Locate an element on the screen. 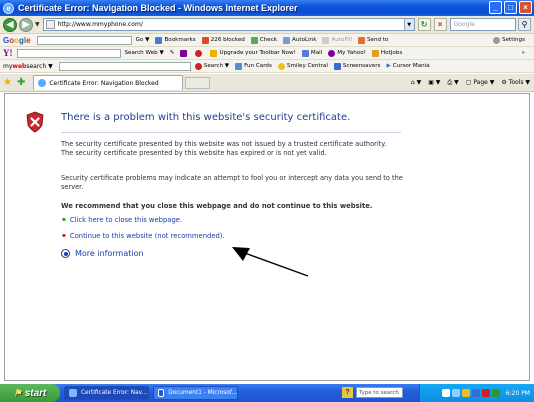  close-webpage-link: ⚫ Click here to close this webpage. is located at coordinates (121, 220).